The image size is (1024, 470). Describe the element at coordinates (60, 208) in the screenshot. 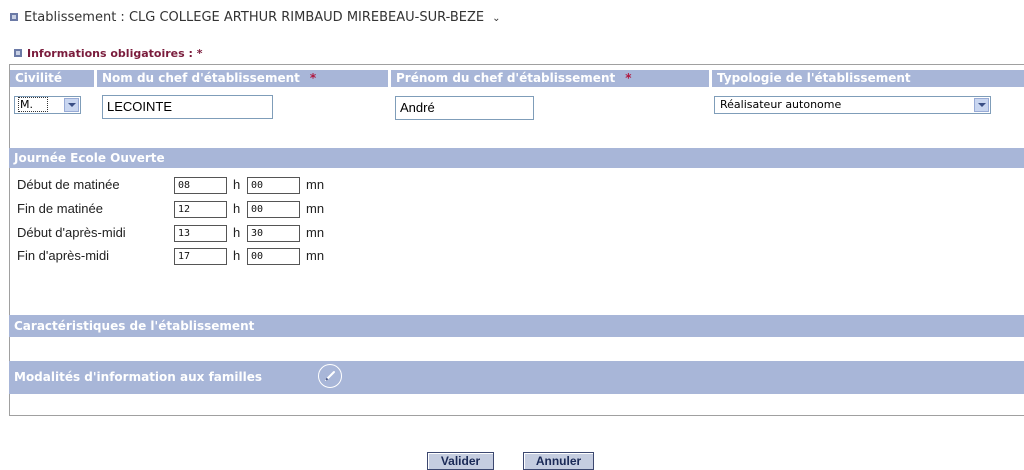

I see `time-row-label: Fin de matinée` at that location.